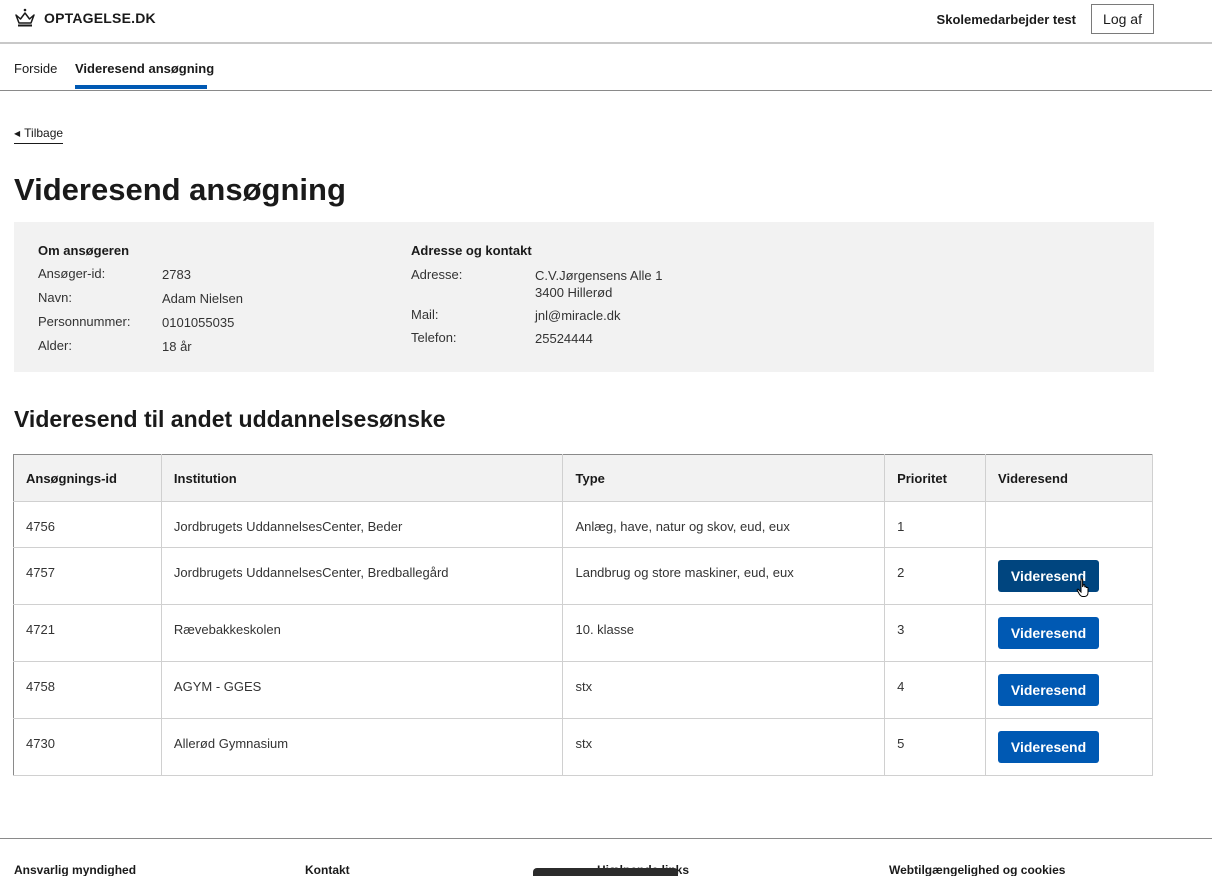 This screenshot has width=1212, height=876. Describe the element at coordinates (977, 869) in the screenshot. I see `footer-heading-accessibility: Webtilgængelighed og cookies` at that location.